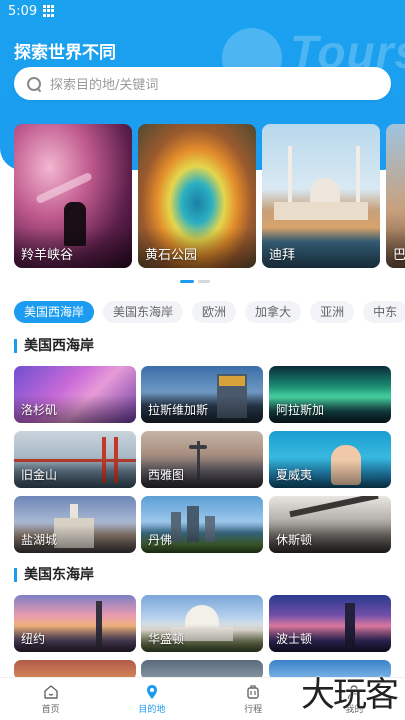 The image size is (405, 720). I want to click on featured-card: 黄石公园, so click(197, 196).